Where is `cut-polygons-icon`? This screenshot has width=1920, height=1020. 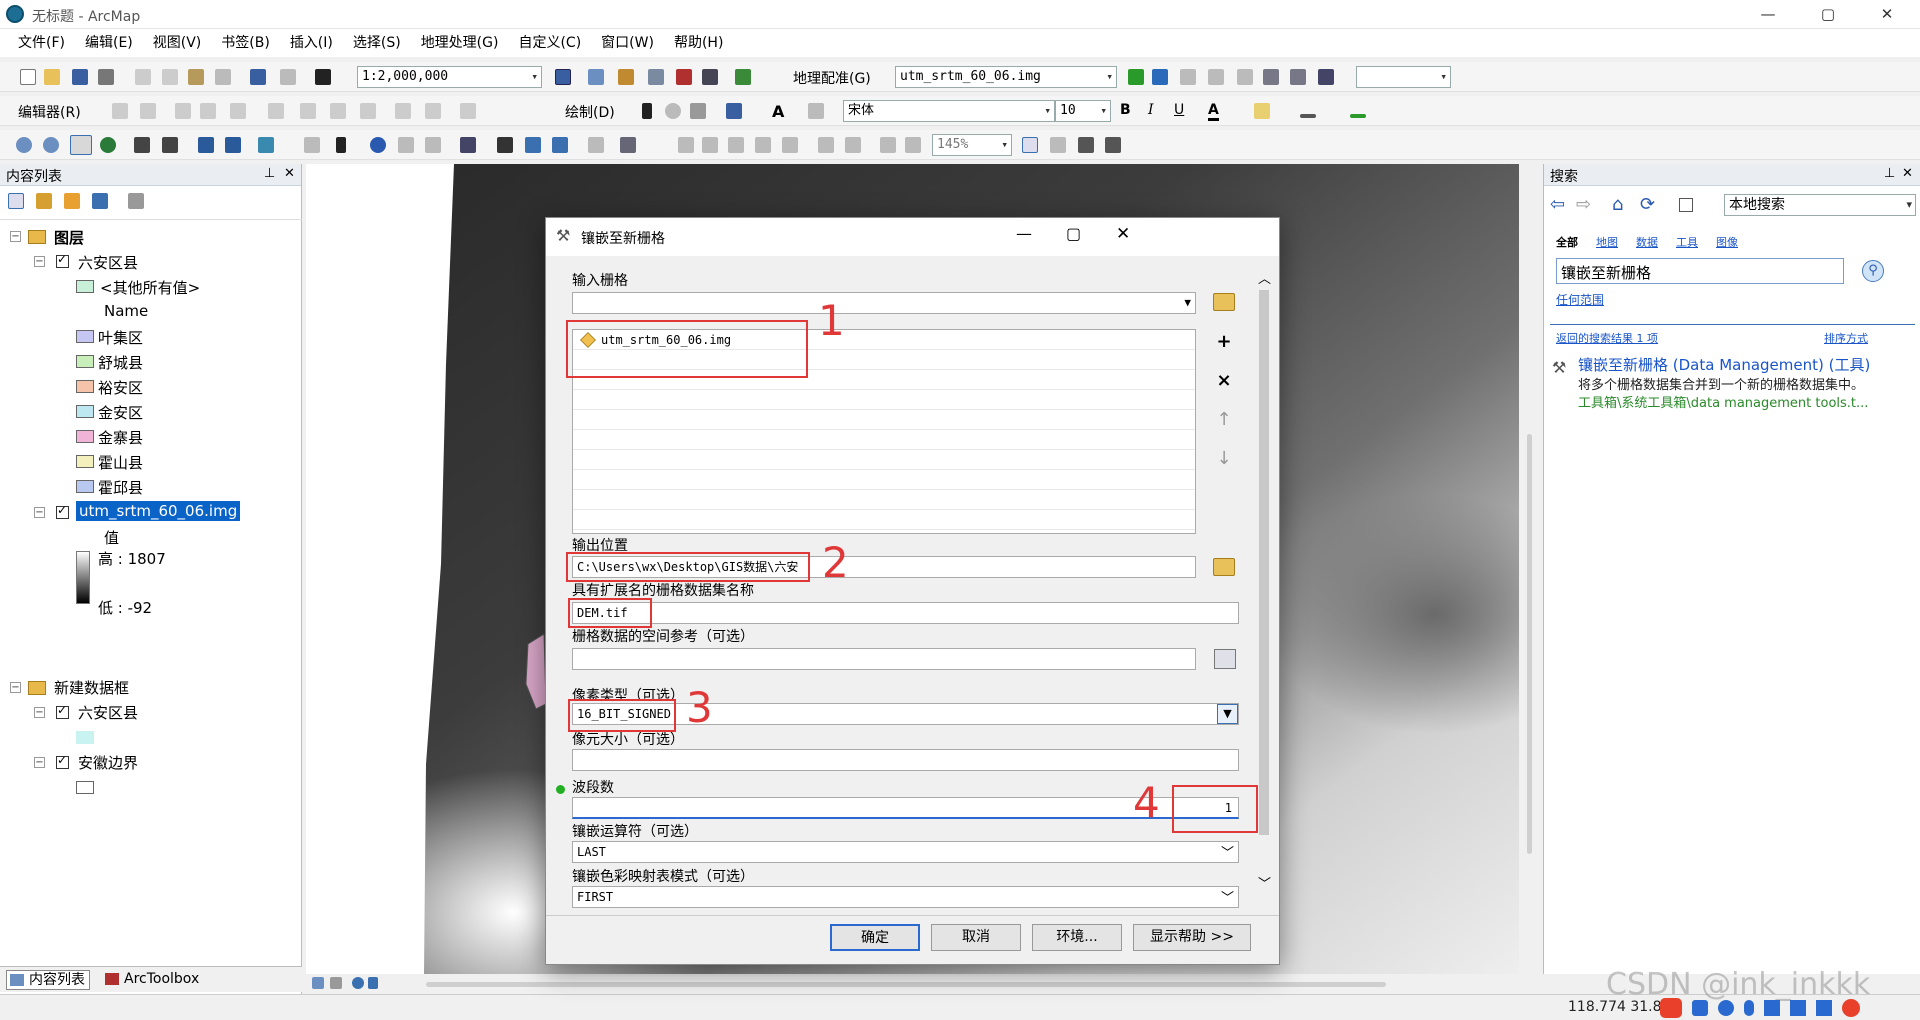
cut-polygons-icon is located at coordinates (338, 111).